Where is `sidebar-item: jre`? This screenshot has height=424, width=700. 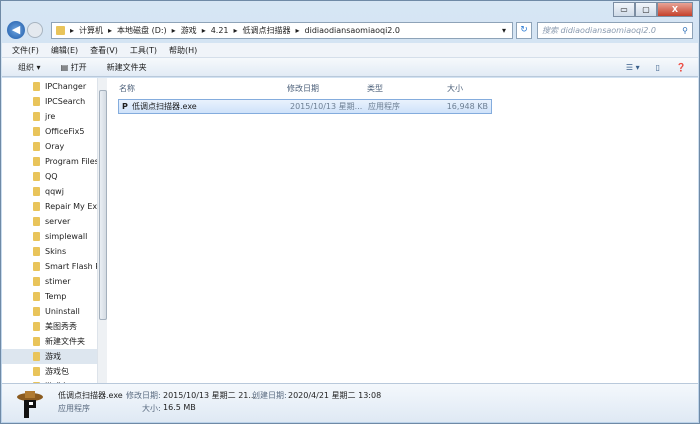
sidebar-item: jre is located at coordinates (49, 116).